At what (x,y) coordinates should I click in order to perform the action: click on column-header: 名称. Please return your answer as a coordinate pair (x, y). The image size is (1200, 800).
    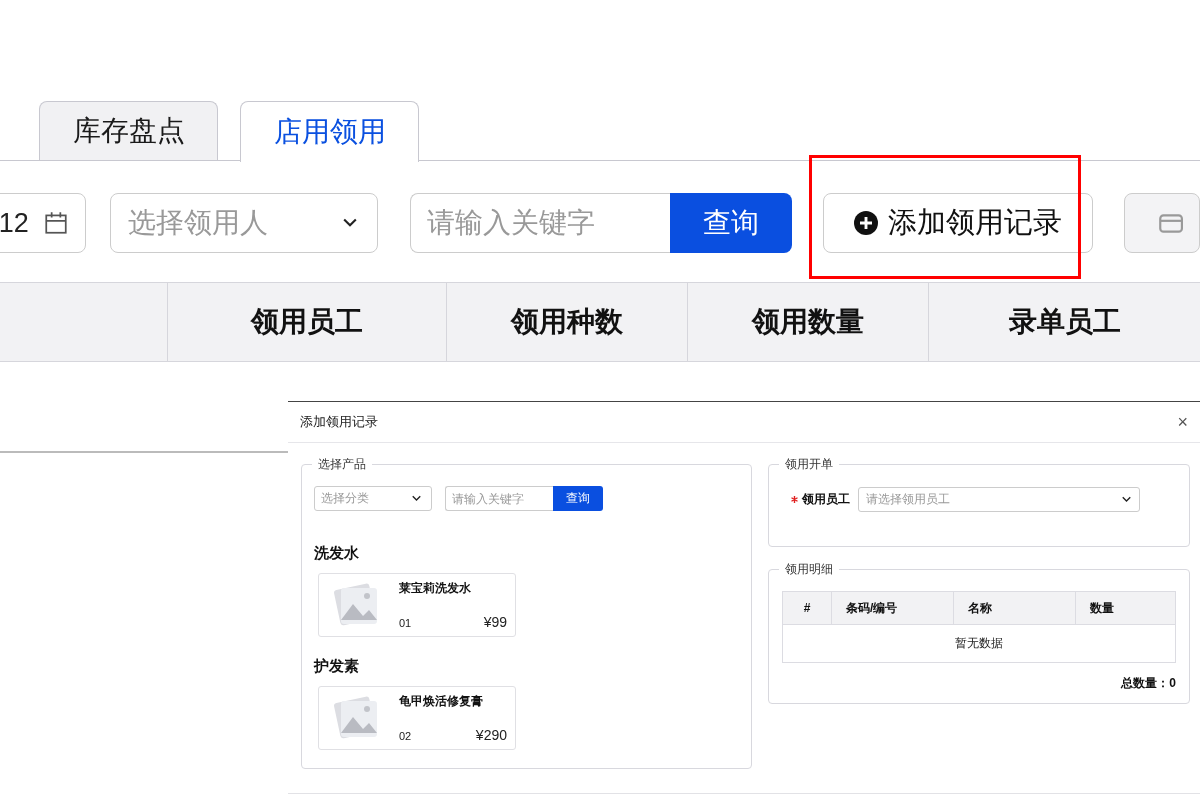
    Looking at the image, I should click on (1014, 608).